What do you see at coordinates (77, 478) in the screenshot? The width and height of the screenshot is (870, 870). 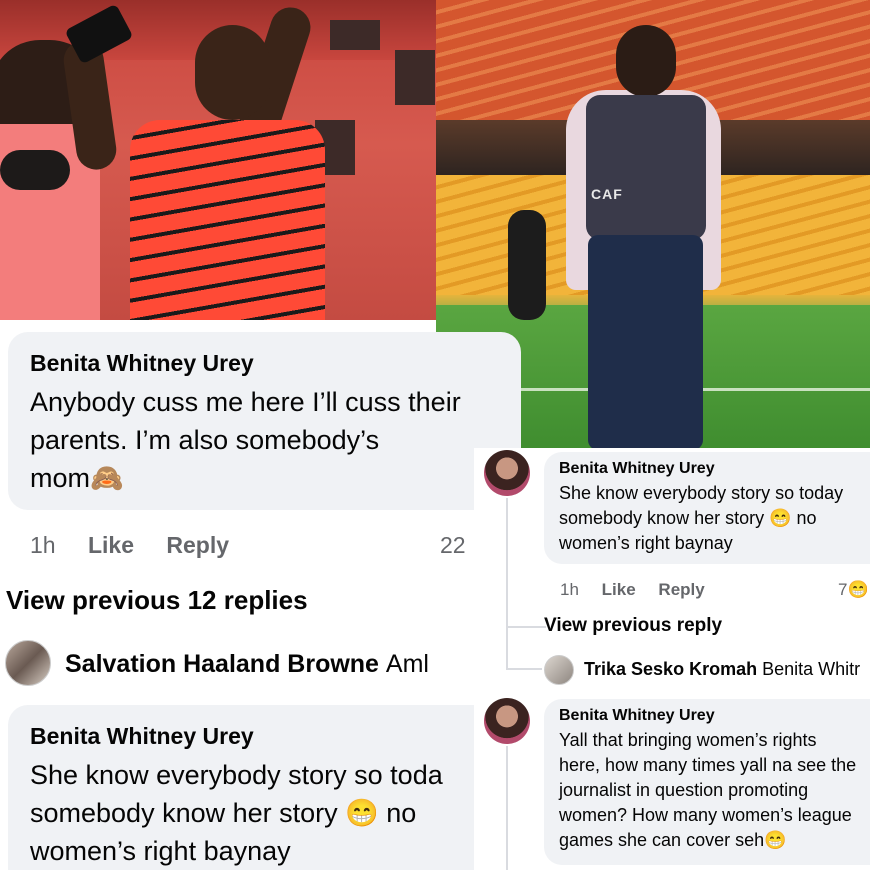 I see `comment-text-line: mom🙈` at bounding box center [77, 478].